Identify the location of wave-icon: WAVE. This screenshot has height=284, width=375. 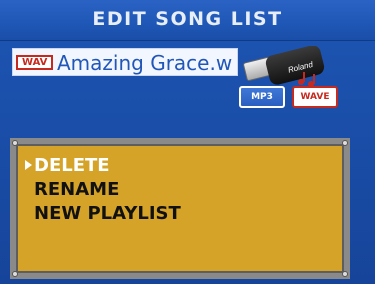
(315, 97).